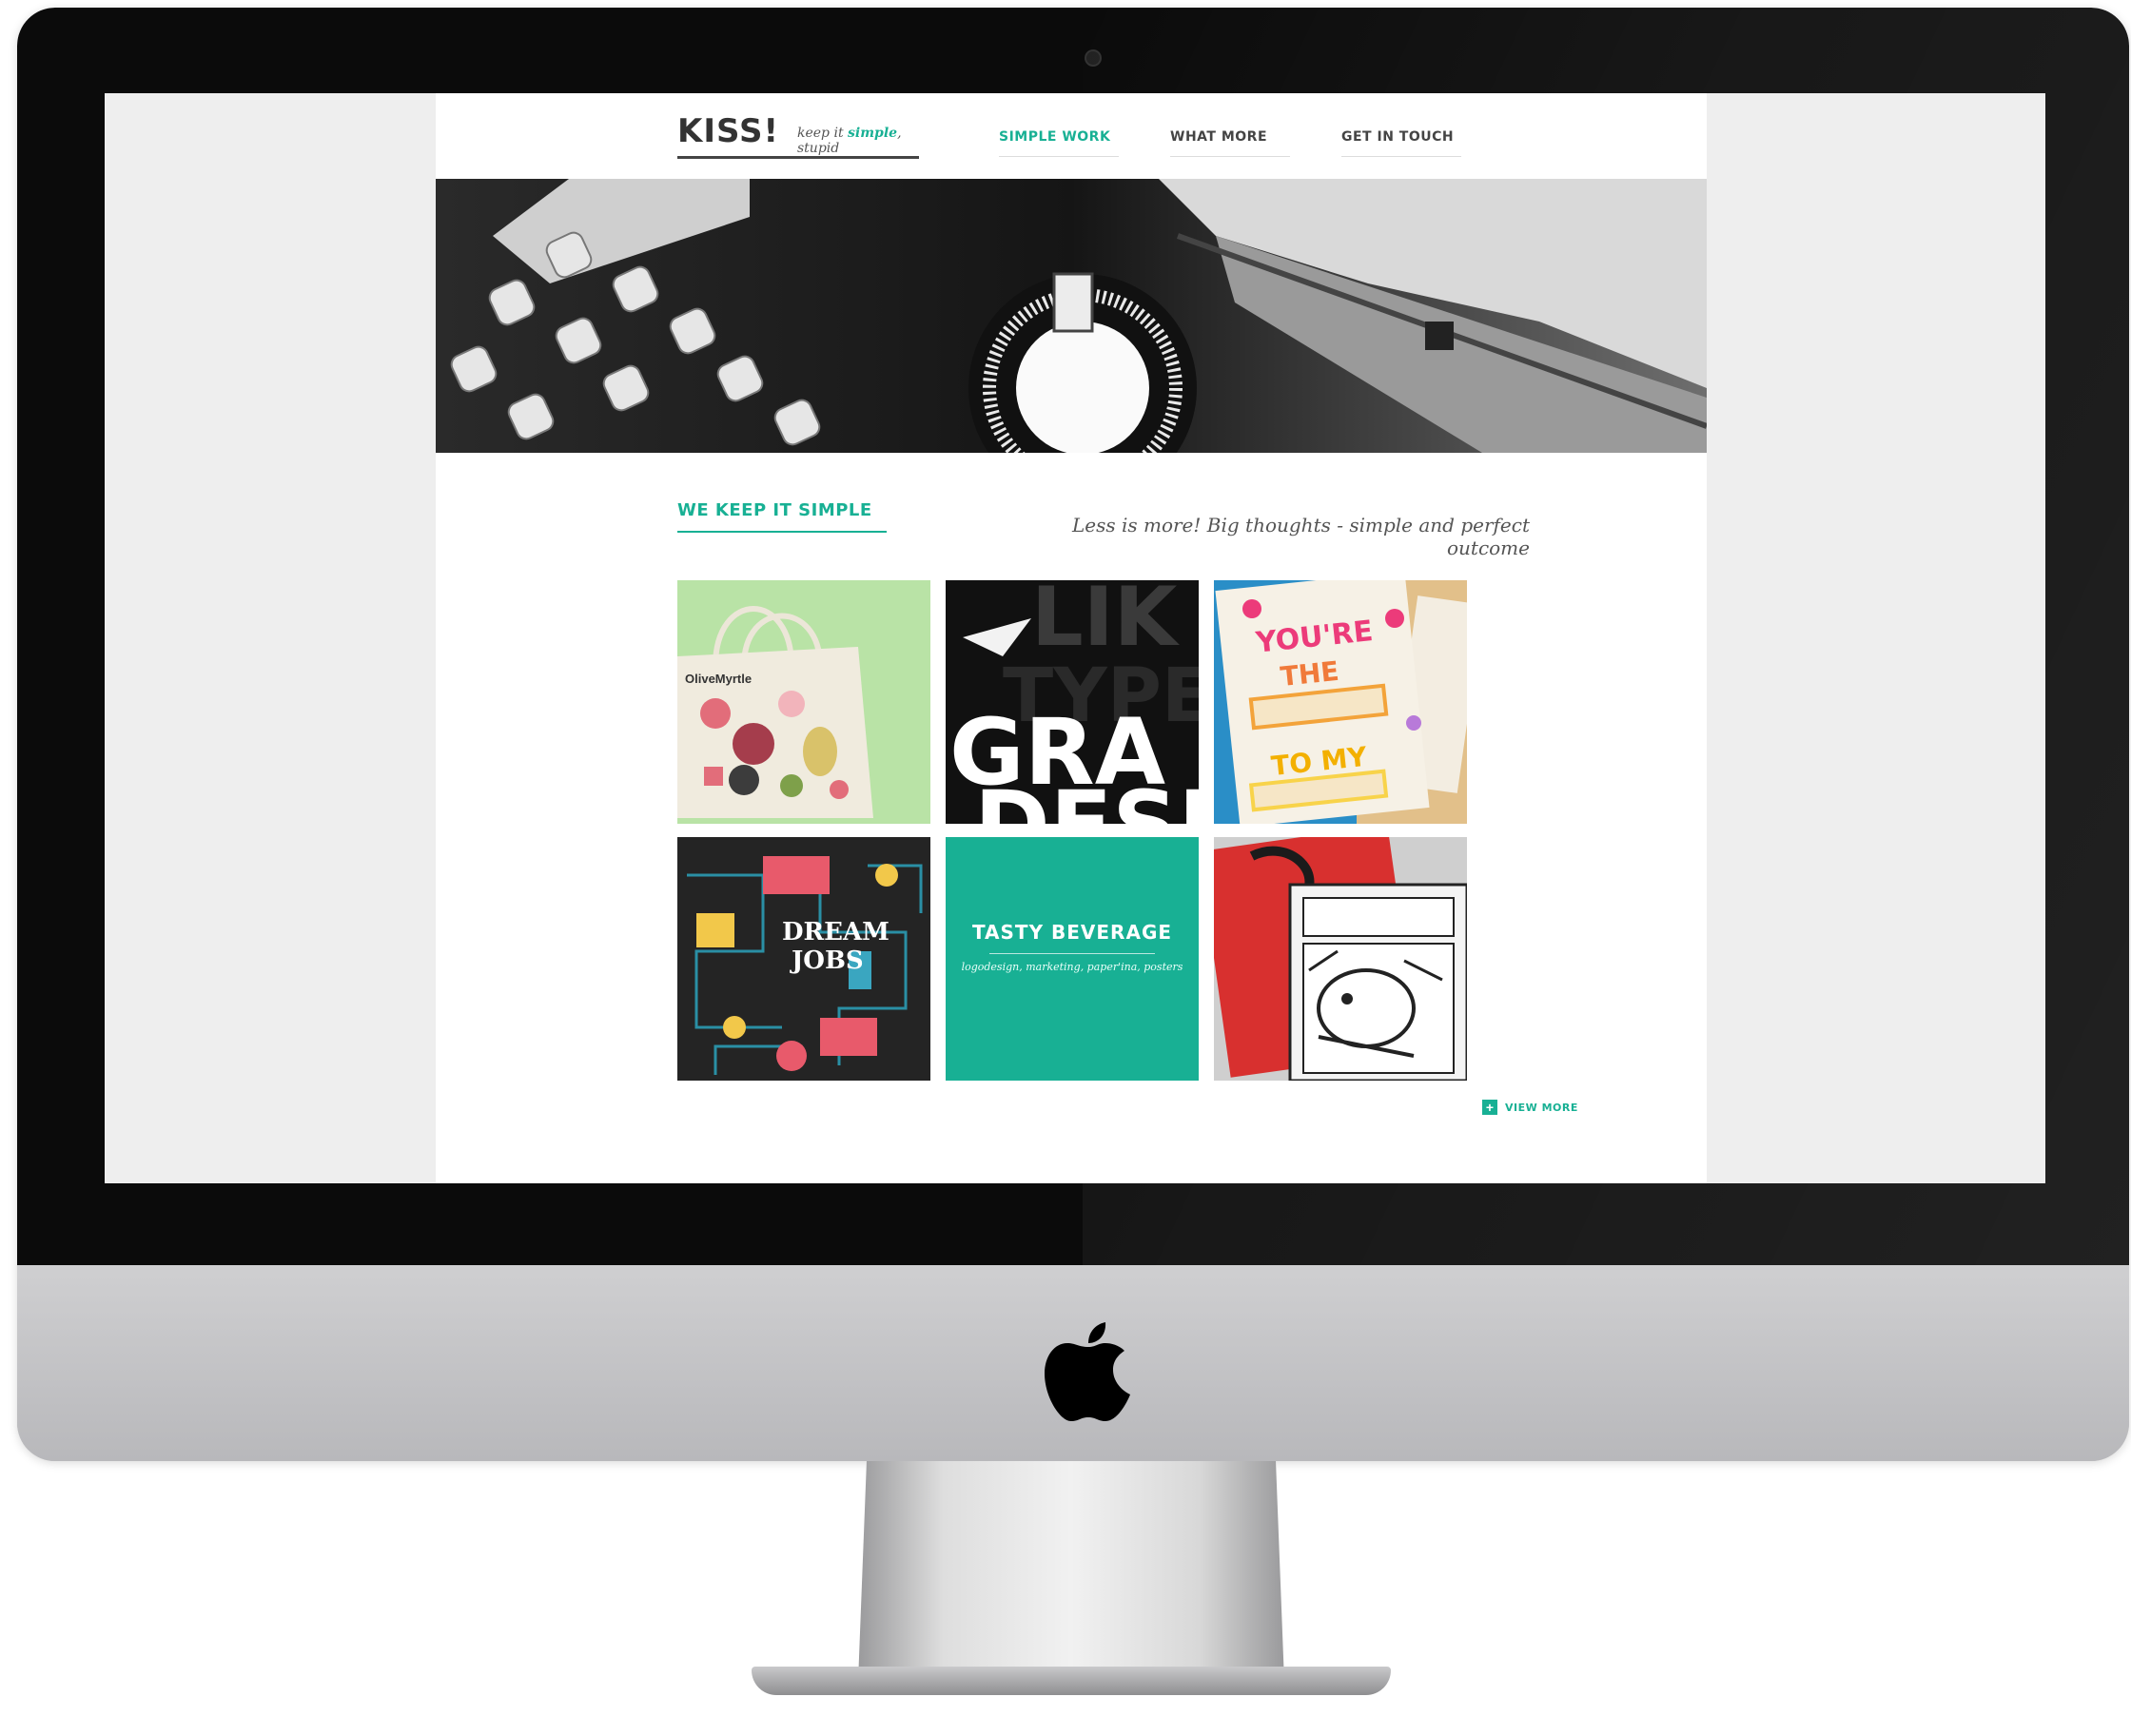  What do you see at coordinates (1073, 702) in the screenshot?
I see `portfolio-tile-typography: LIK TYPE GRA DESI` at bounding box center [1073, 702].